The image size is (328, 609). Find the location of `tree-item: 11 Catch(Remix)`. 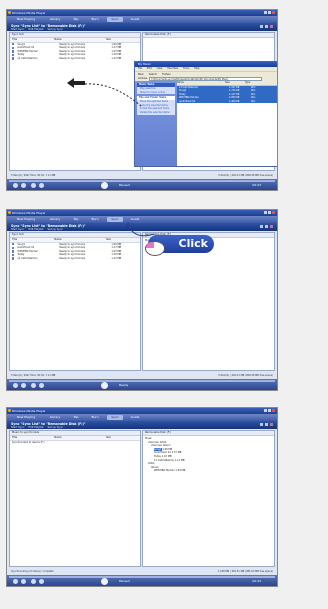

tree-item: 11 Catch(Remix) is located at coordinates (164, 460).